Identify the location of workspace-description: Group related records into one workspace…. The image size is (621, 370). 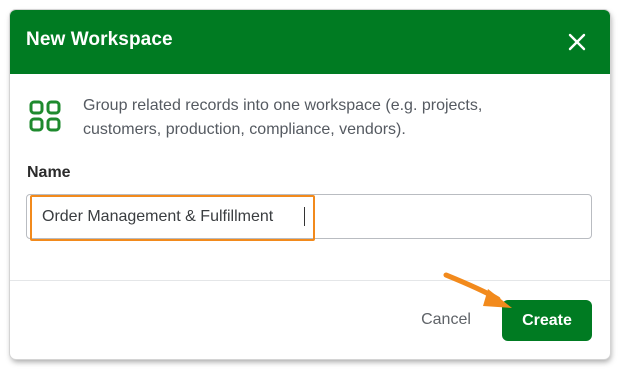
(283, 117).